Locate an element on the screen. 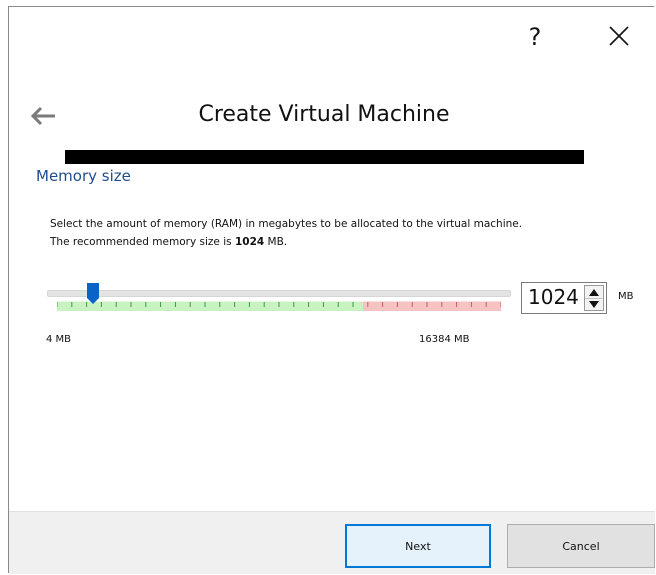 This screenshot has height=575, width=656. slider-max-label: 16384 MB is located at coordinates (444, 339).